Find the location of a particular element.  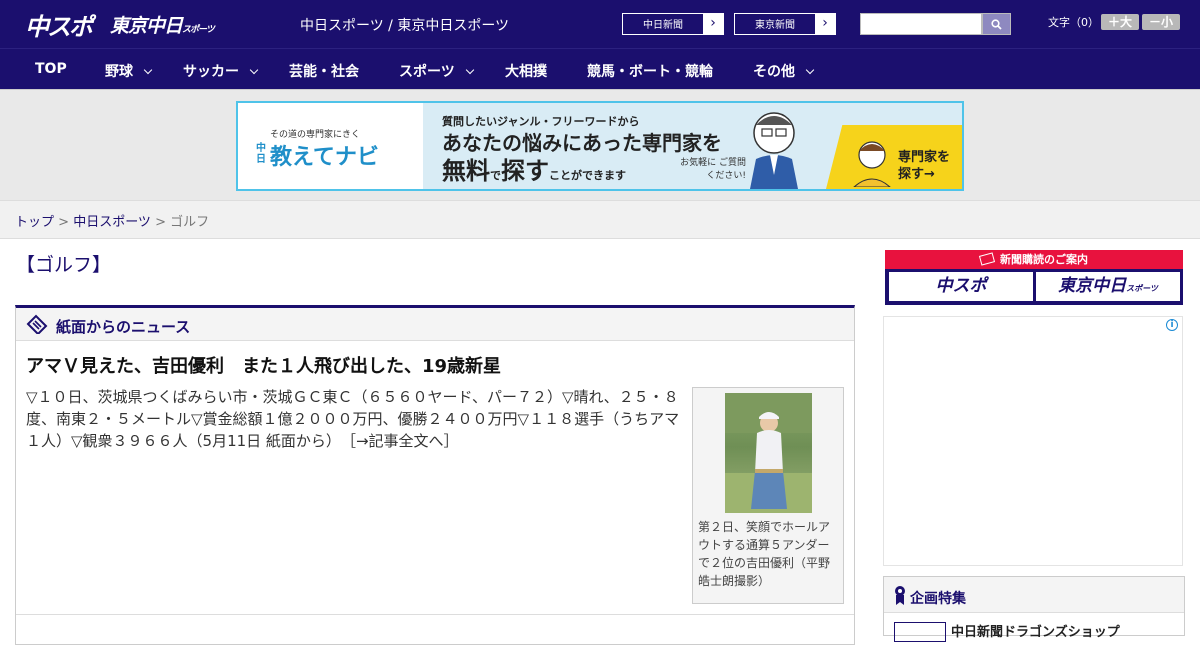

subscribe-tokyo-small: スポーツ is located at coordinates (1142, 288).